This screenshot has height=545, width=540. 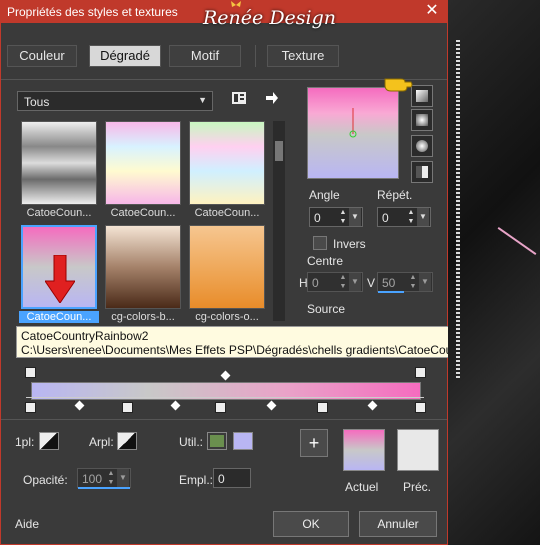 What do you see at coordinates (125, 56) in the screenshot?
I see `tab-degrade: Dégradé` at bounding box center [125, 56].